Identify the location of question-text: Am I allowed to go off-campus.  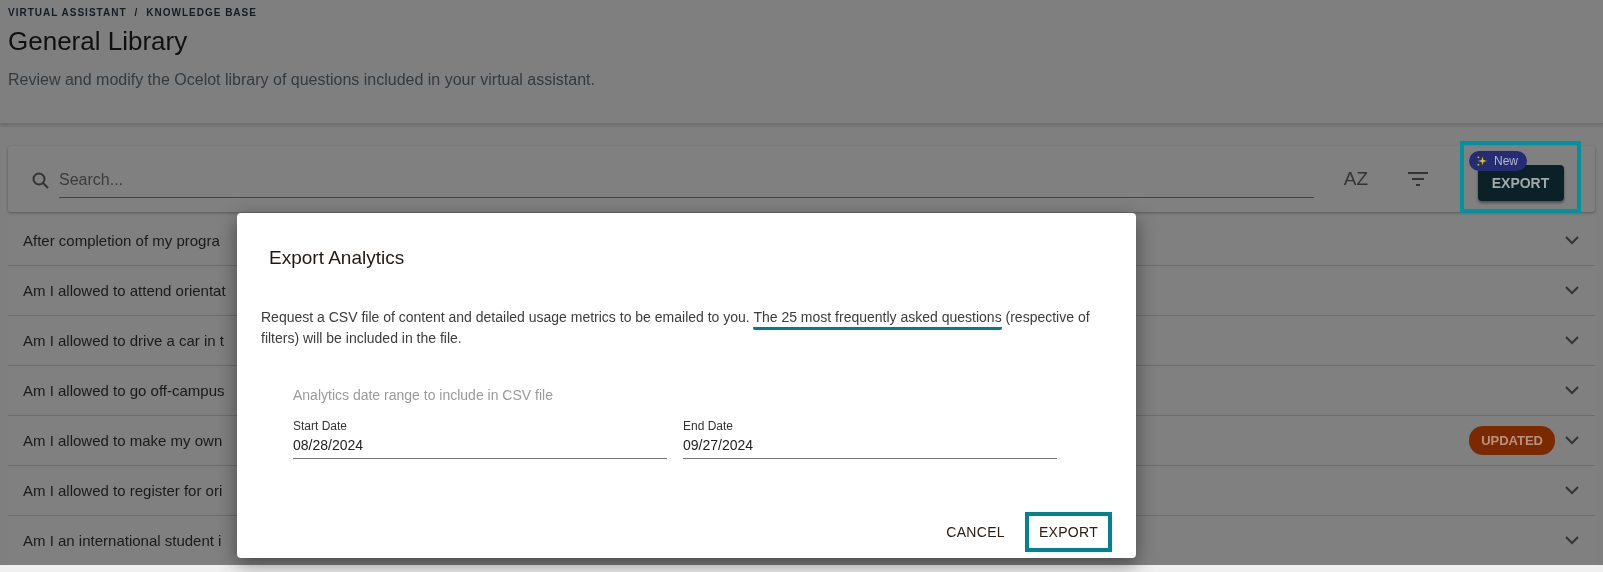
(124, 390).